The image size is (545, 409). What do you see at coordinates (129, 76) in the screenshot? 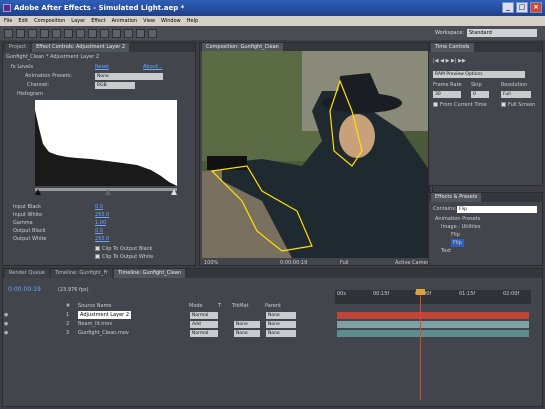
I see `animation-presets-select: None` at bounding box center [129, 76].